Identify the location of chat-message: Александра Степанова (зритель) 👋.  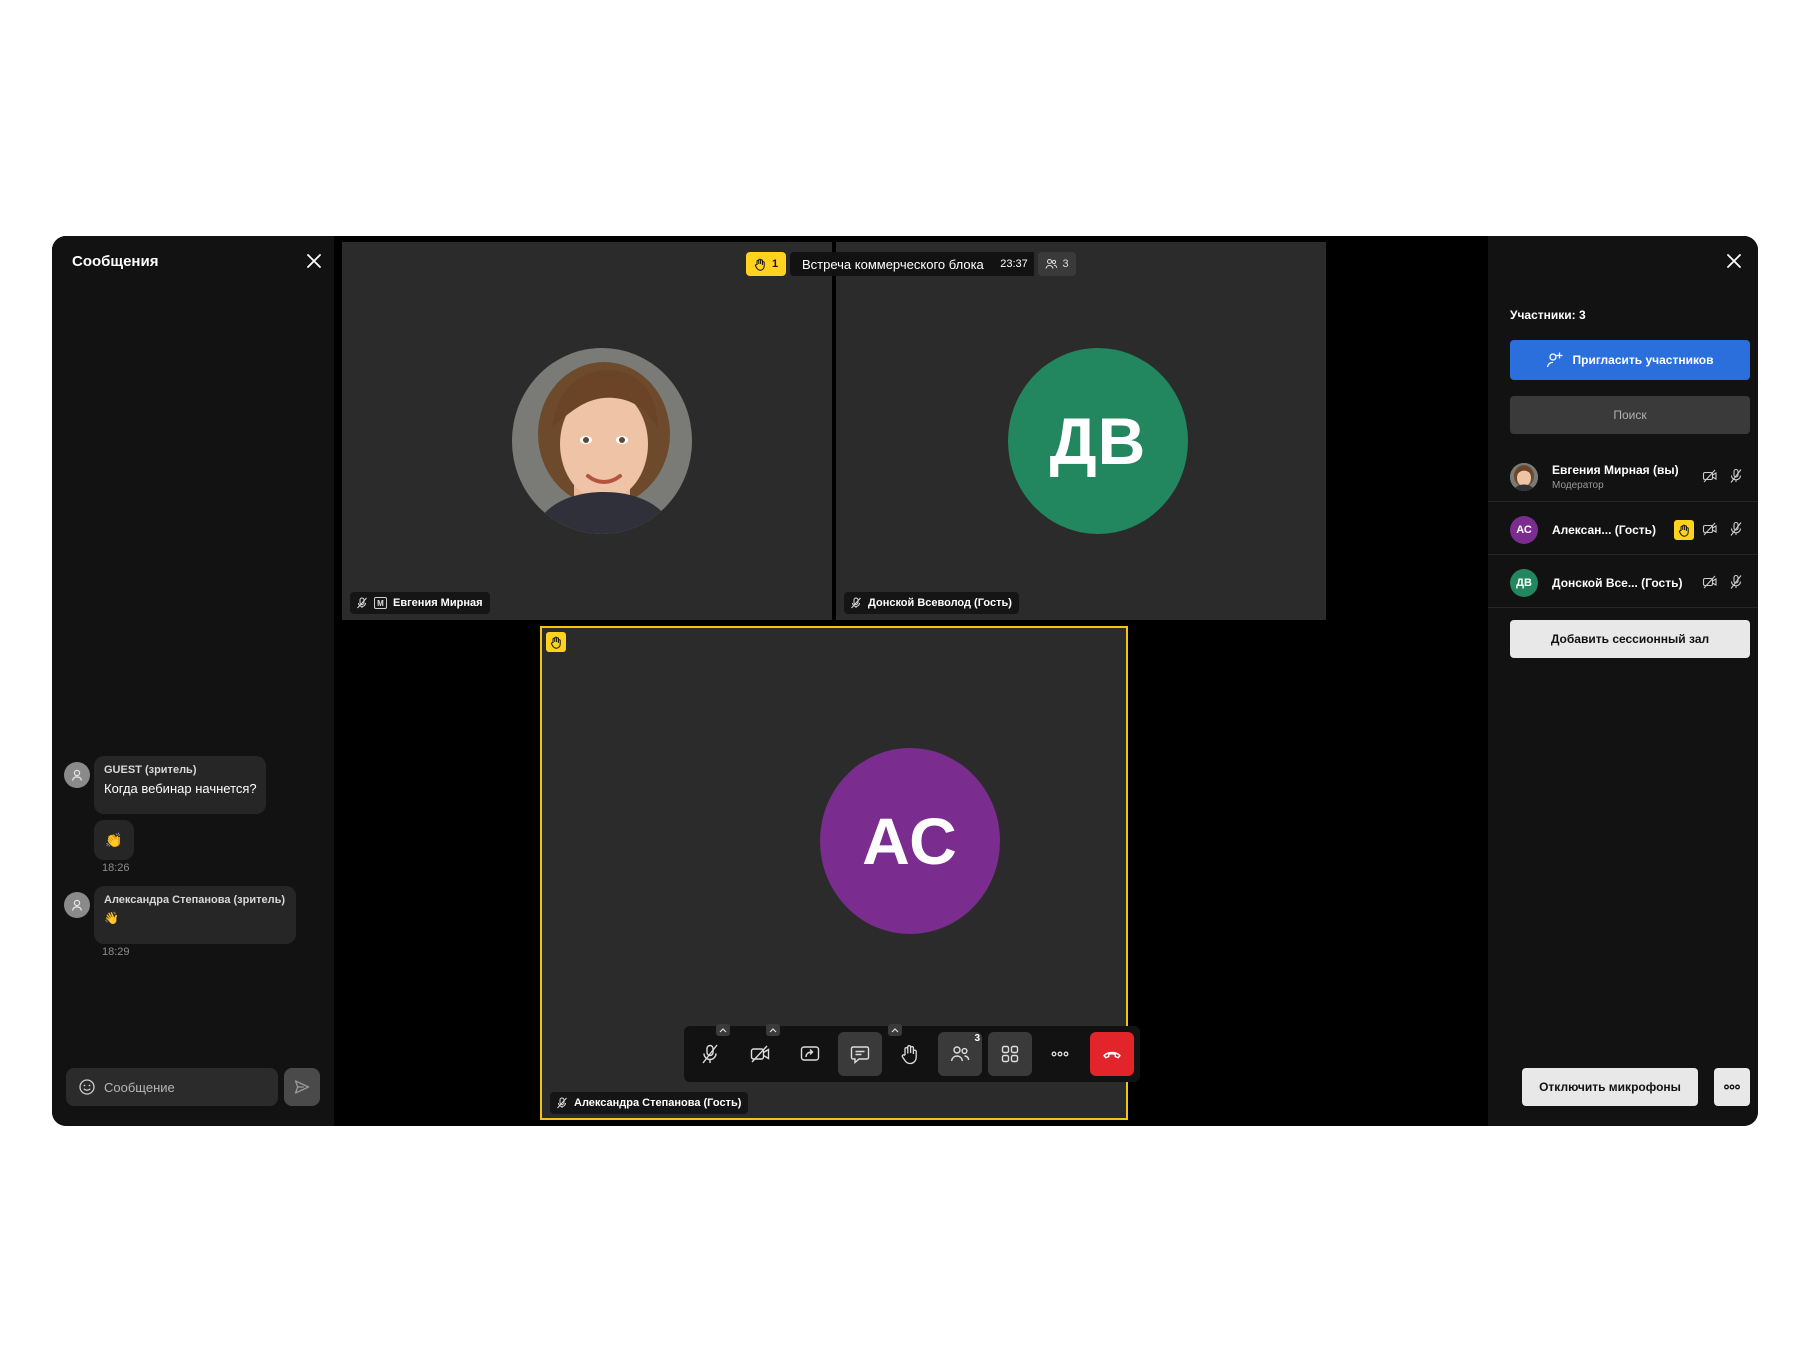
(195, 915).